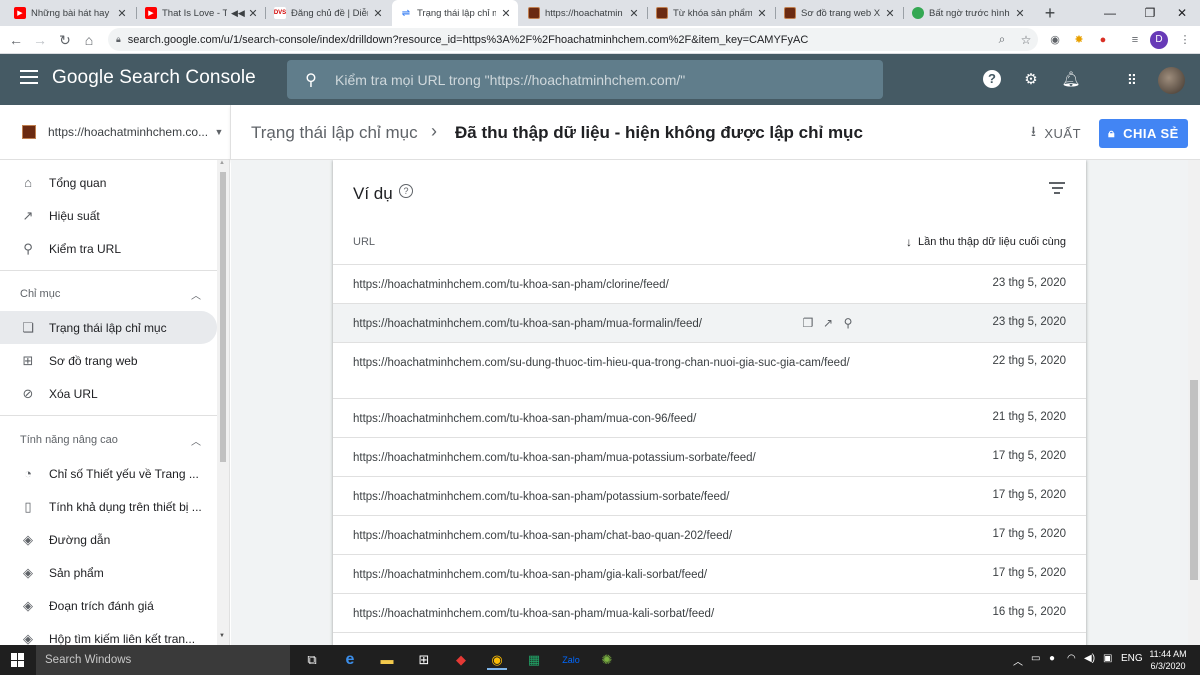 Image resolution: width=1200 pixels, height=675 pixels. Describe the element at coordinates (312, 660) in the screenshot. I see `task-view-icon: ⧉` at that location.